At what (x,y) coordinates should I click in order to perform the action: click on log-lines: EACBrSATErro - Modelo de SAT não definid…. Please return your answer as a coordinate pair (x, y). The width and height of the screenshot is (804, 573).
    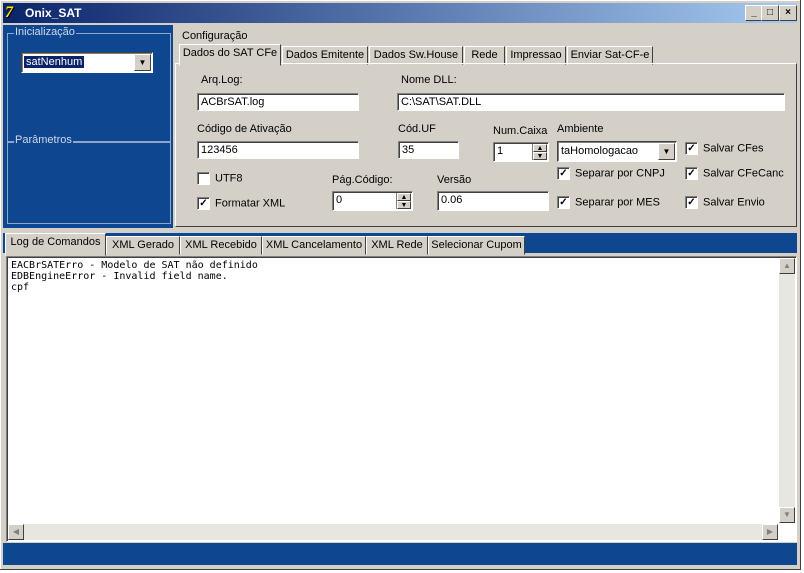
    Looking at the image, I should click on (134, 276).